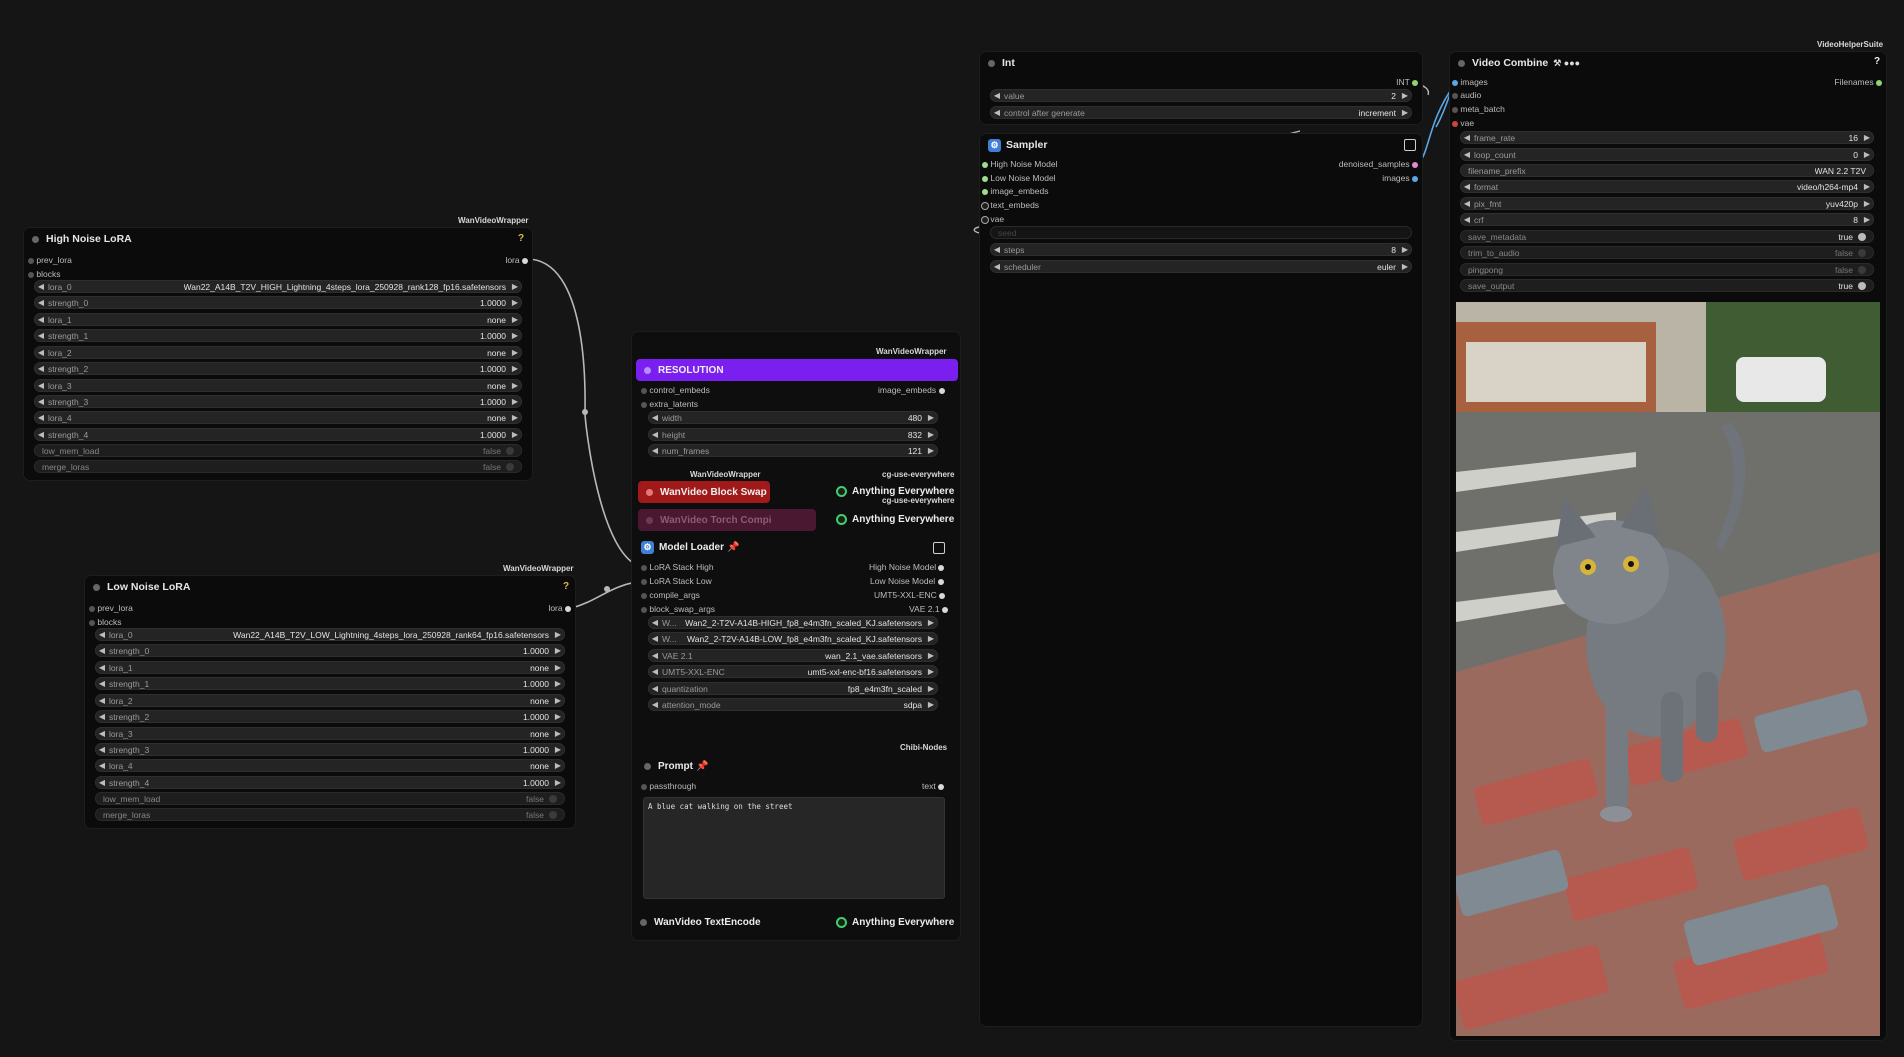  Describe the element at coordinates (733, 547) in the screenshot. I see `pin-icon: 📌` at that location.